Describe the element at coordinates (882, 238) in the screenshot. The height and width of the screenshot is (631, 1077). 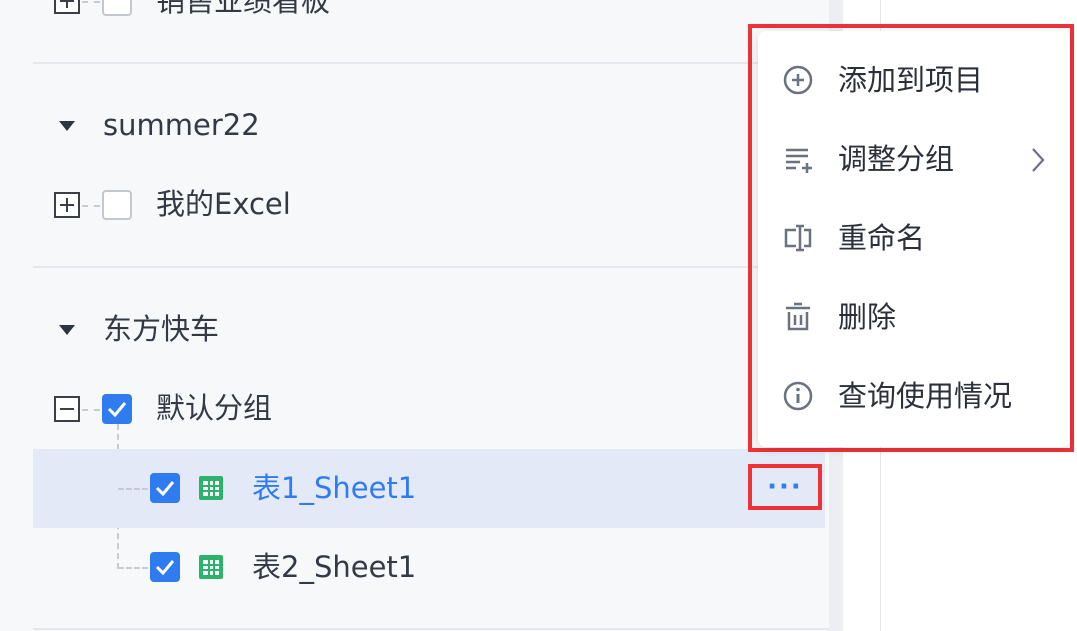
I see `menu-item-label: 重命名` at that location.